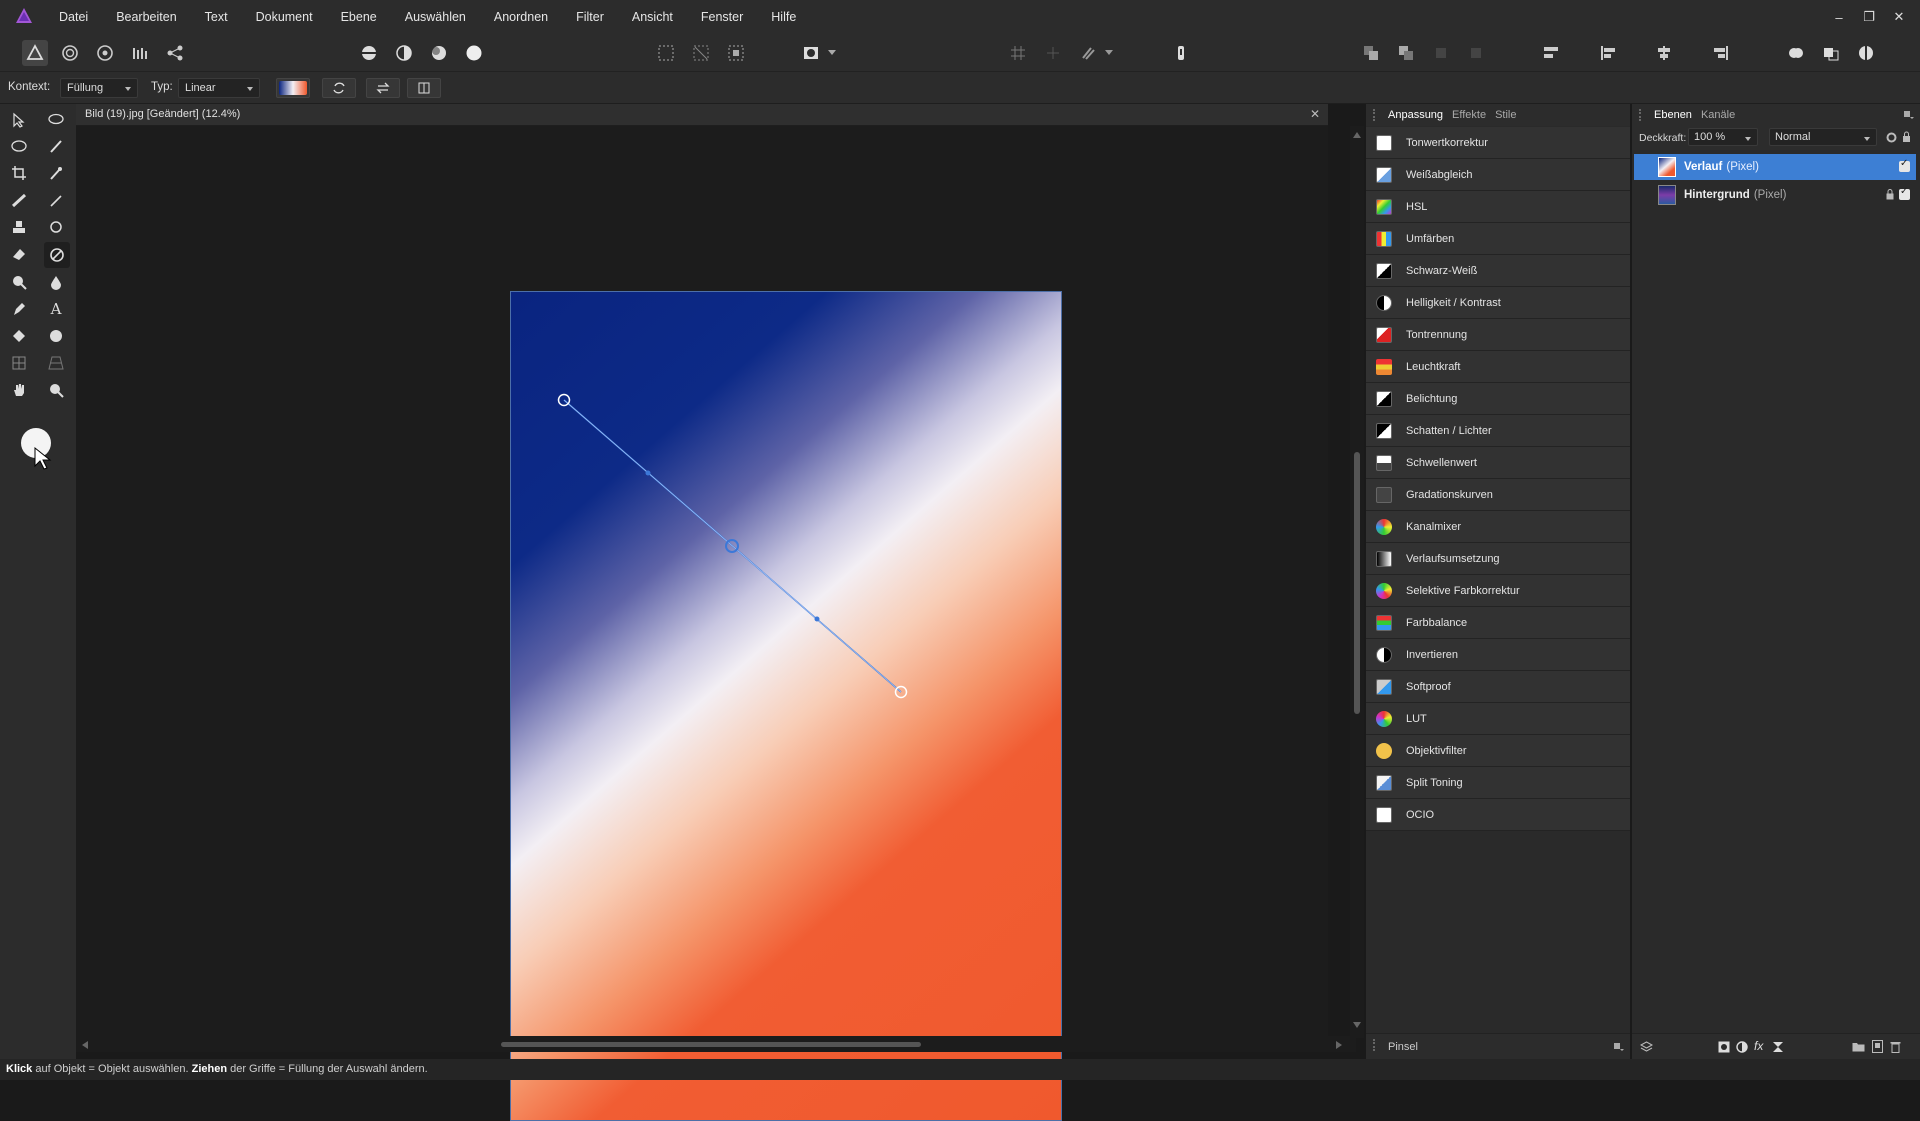 The image size is (1920, 1121). I want to click on menu-item-filter: Filter, so click(590, 17).